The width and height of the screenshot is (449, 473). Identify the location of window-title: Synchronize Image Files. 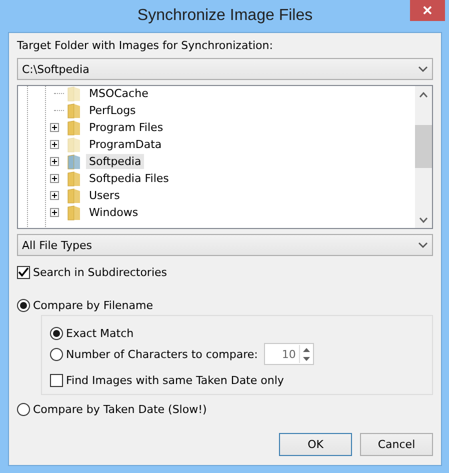
(225, 16).